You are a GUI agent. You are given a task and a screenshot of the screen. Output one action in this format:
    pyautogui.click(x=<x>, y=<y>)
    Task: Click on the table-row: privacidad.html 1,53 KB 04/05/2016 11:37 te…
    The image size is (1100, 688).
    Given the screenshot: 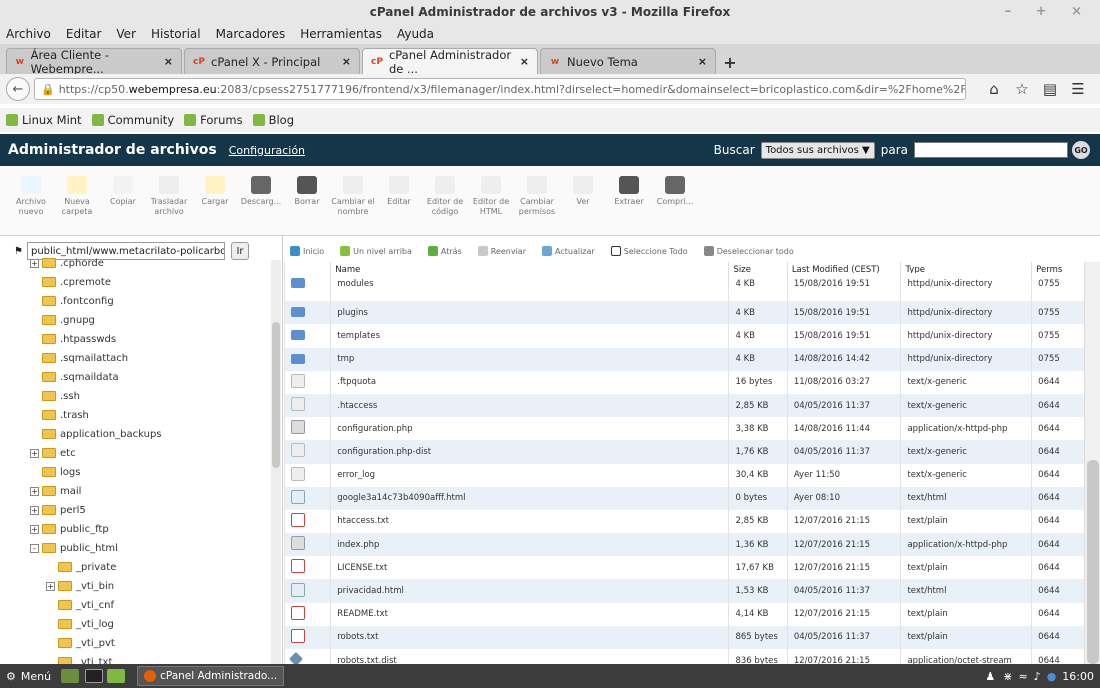 What is the action you would take?
    pyautogui.click(x=684, y=591)
    